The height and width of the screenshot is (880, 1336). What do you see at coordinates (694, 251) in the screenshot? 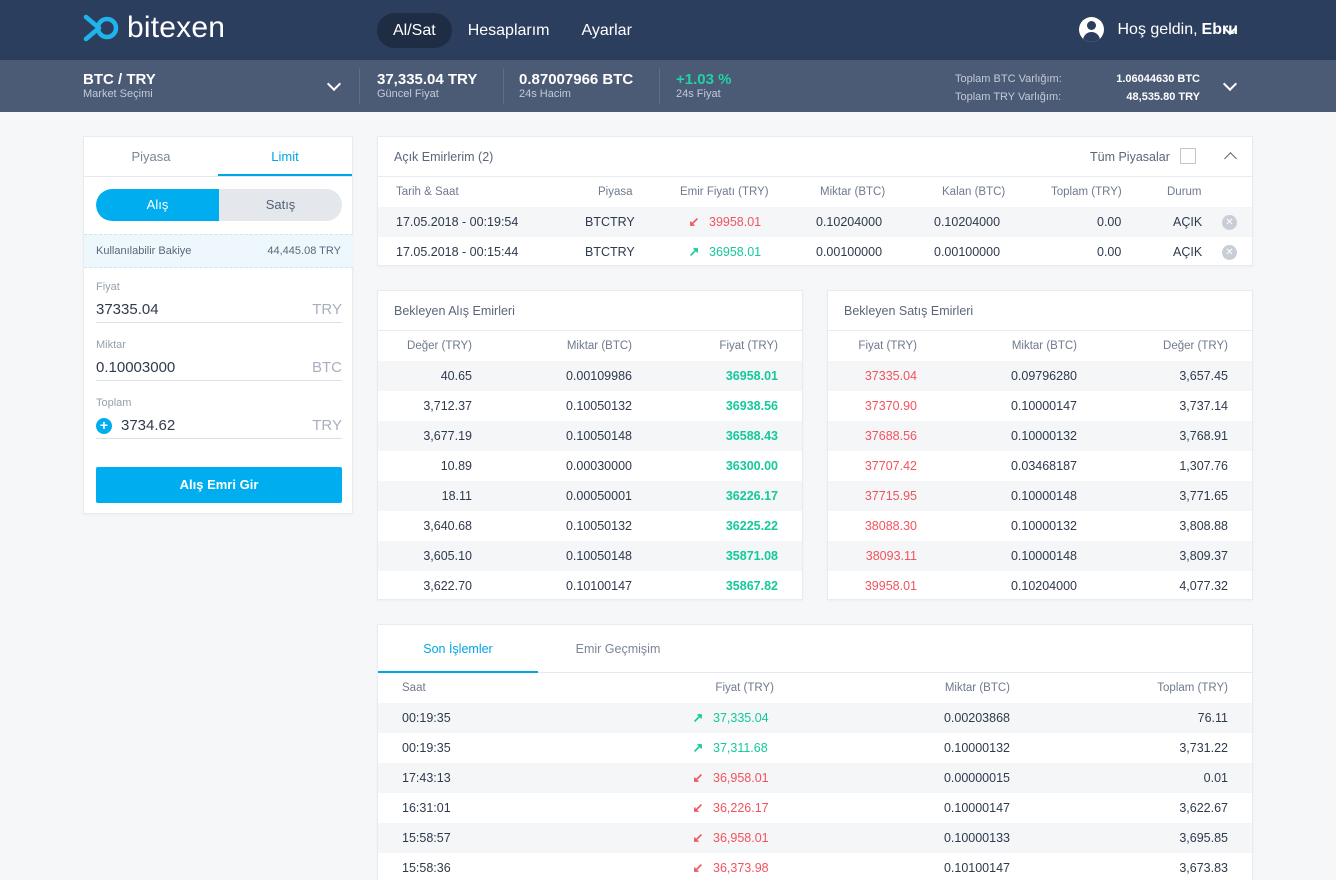
I see `arrow-up-right-icon: ↗` at bounding box center [694, 251].